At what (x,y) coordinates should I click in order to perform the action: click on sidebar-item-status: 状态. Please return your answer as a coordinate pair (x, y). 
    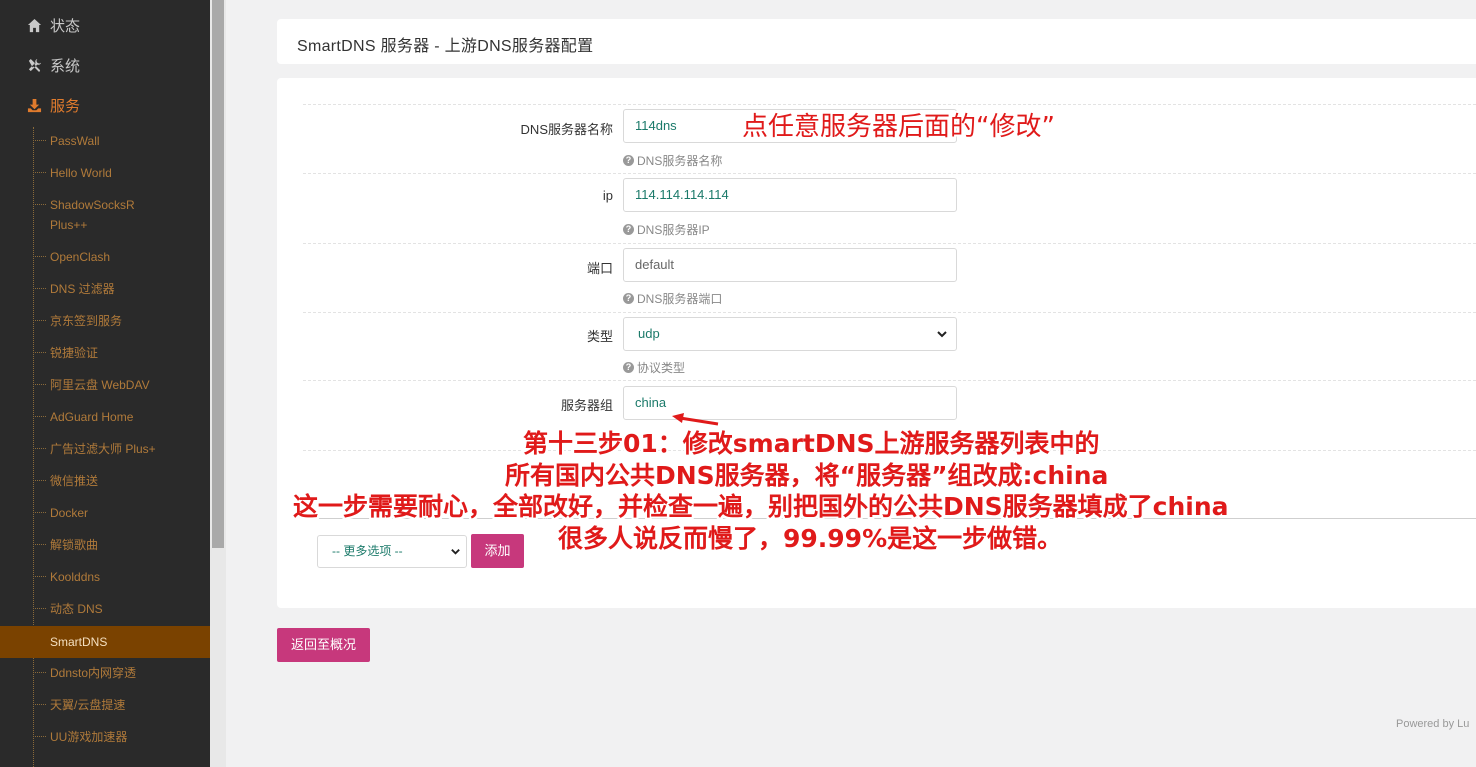
    Looking at the image, I should click on (105, 25).